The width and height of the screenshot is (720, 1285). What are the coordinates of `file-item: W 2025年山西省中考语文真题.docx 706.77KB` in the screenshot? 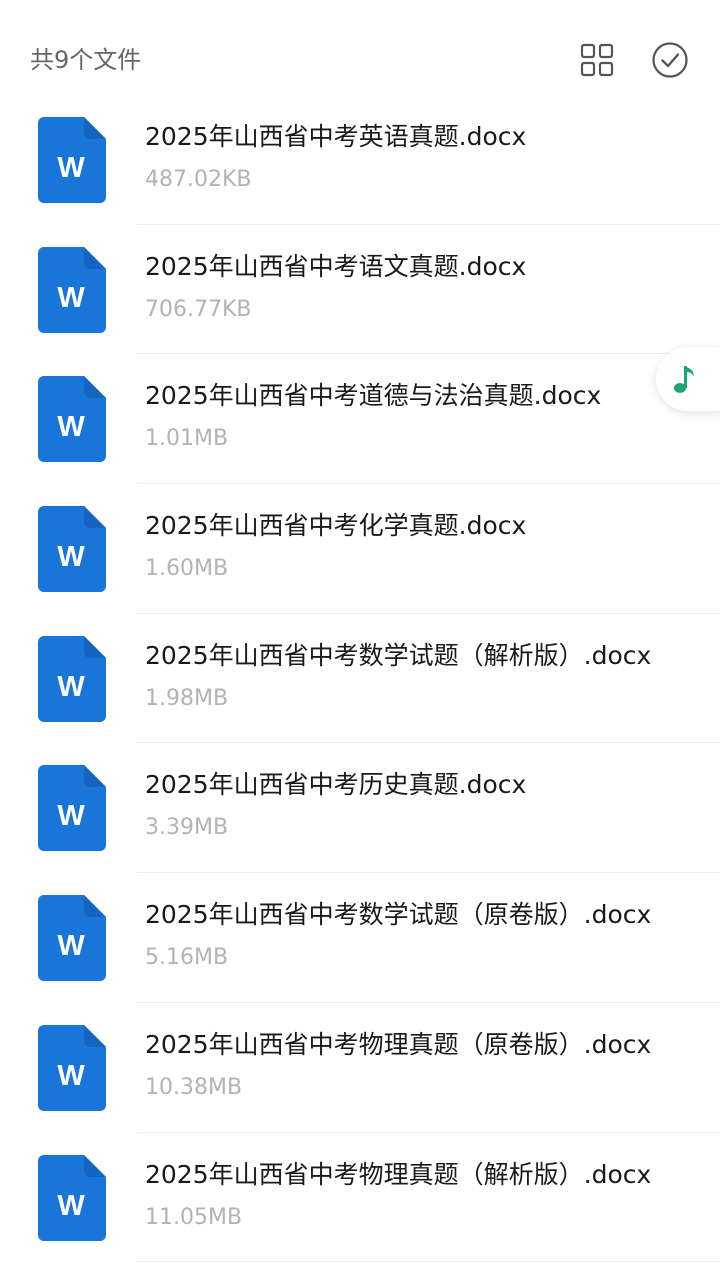 It's located at (360, 290).